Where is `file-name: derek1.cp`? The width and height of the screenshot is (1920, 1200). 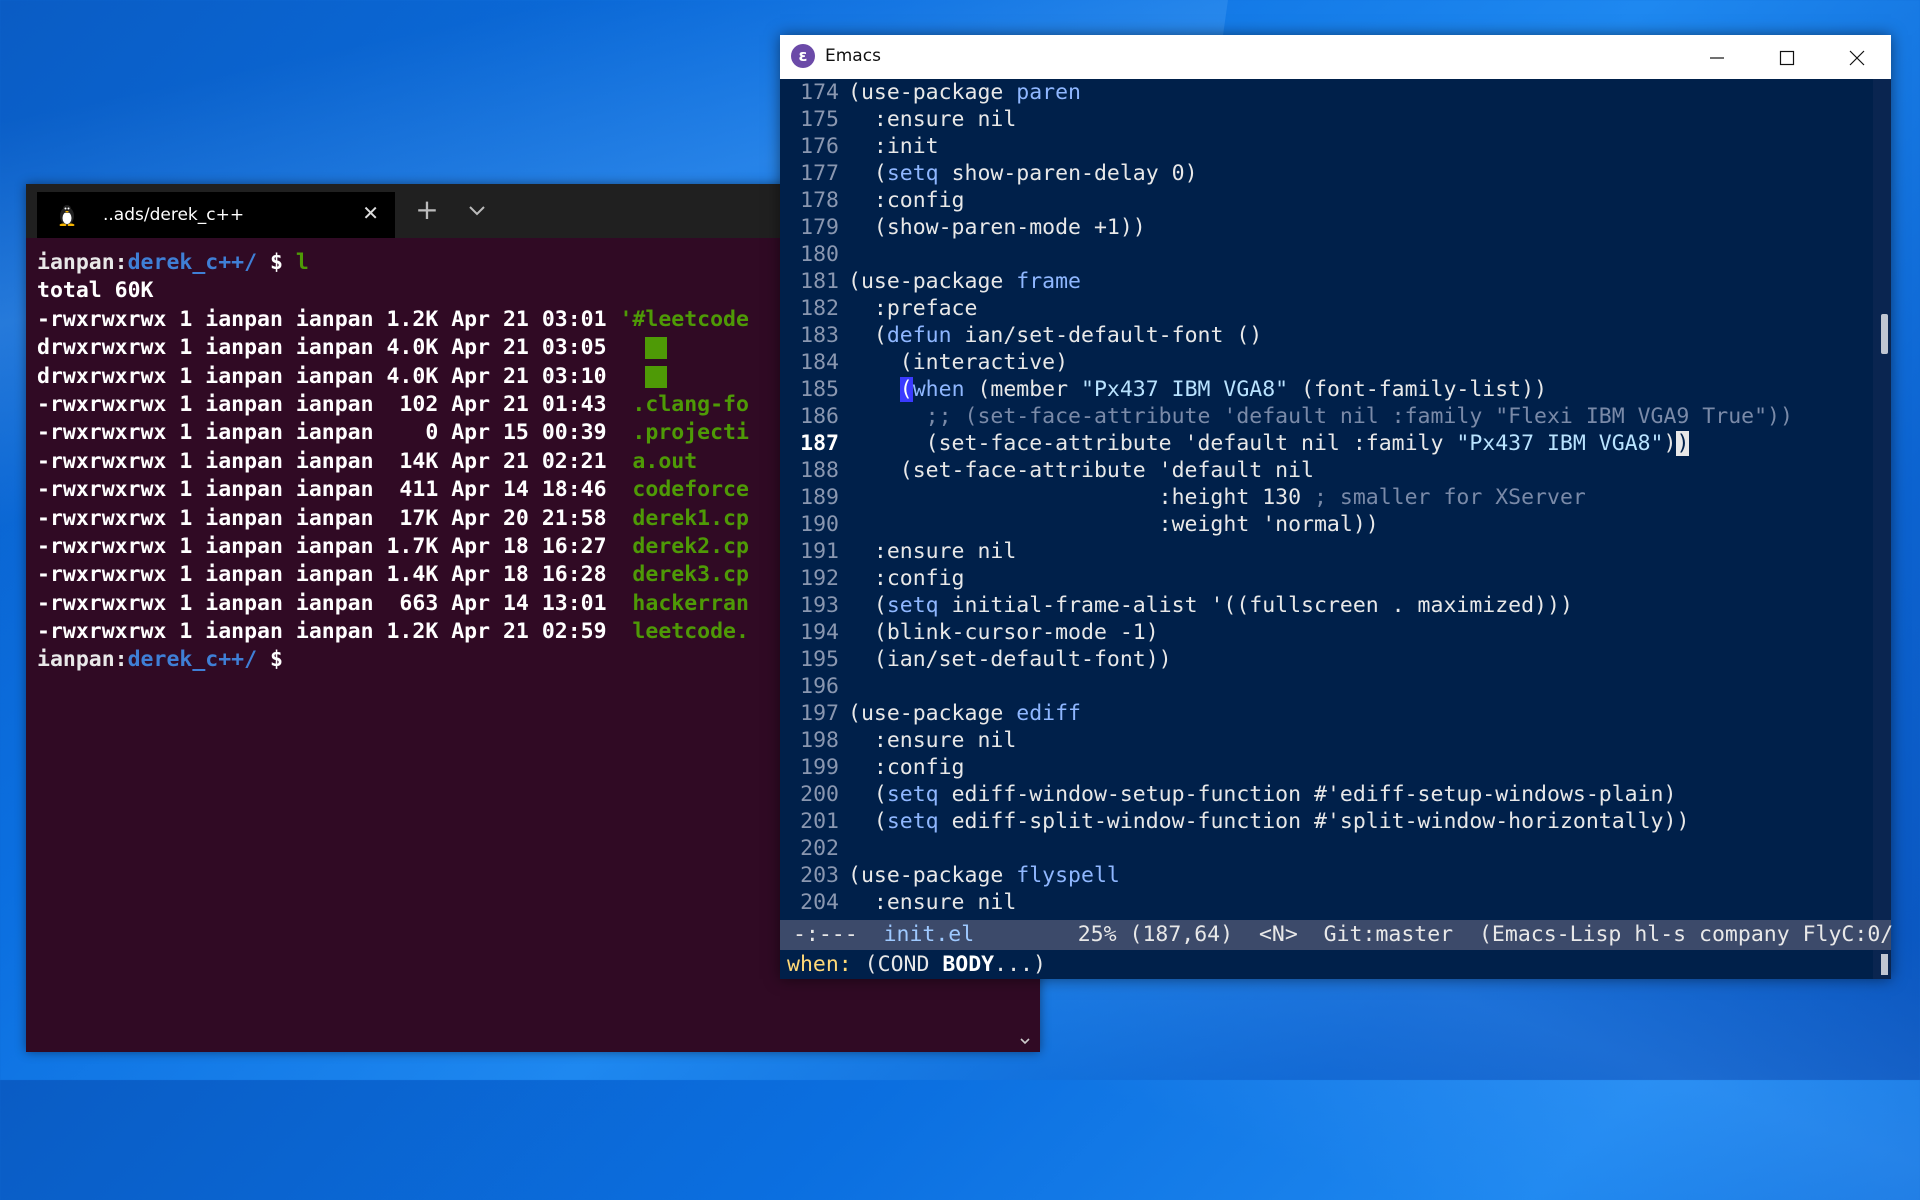
file-name: derek1.cp is located at coordinates (684, 518).